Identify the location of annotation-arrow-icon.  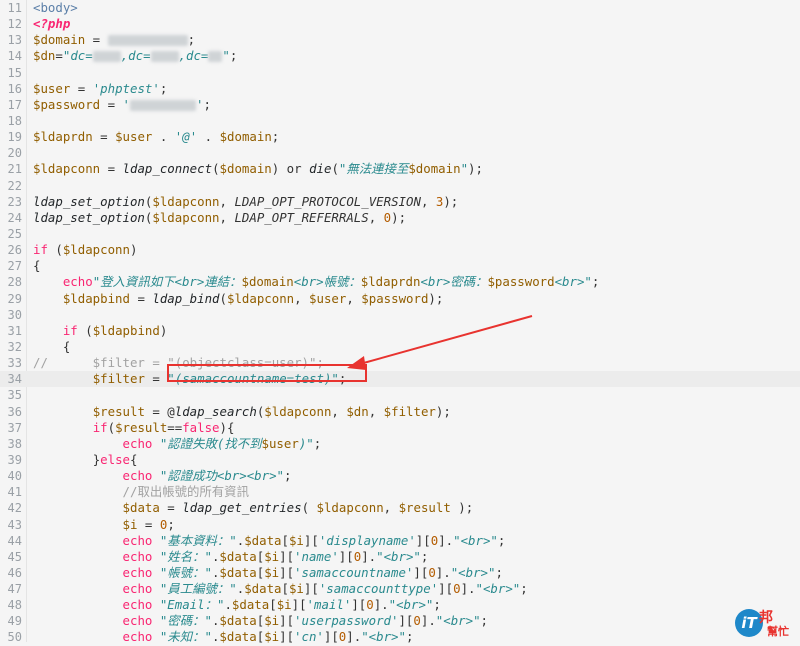
(440, 342).